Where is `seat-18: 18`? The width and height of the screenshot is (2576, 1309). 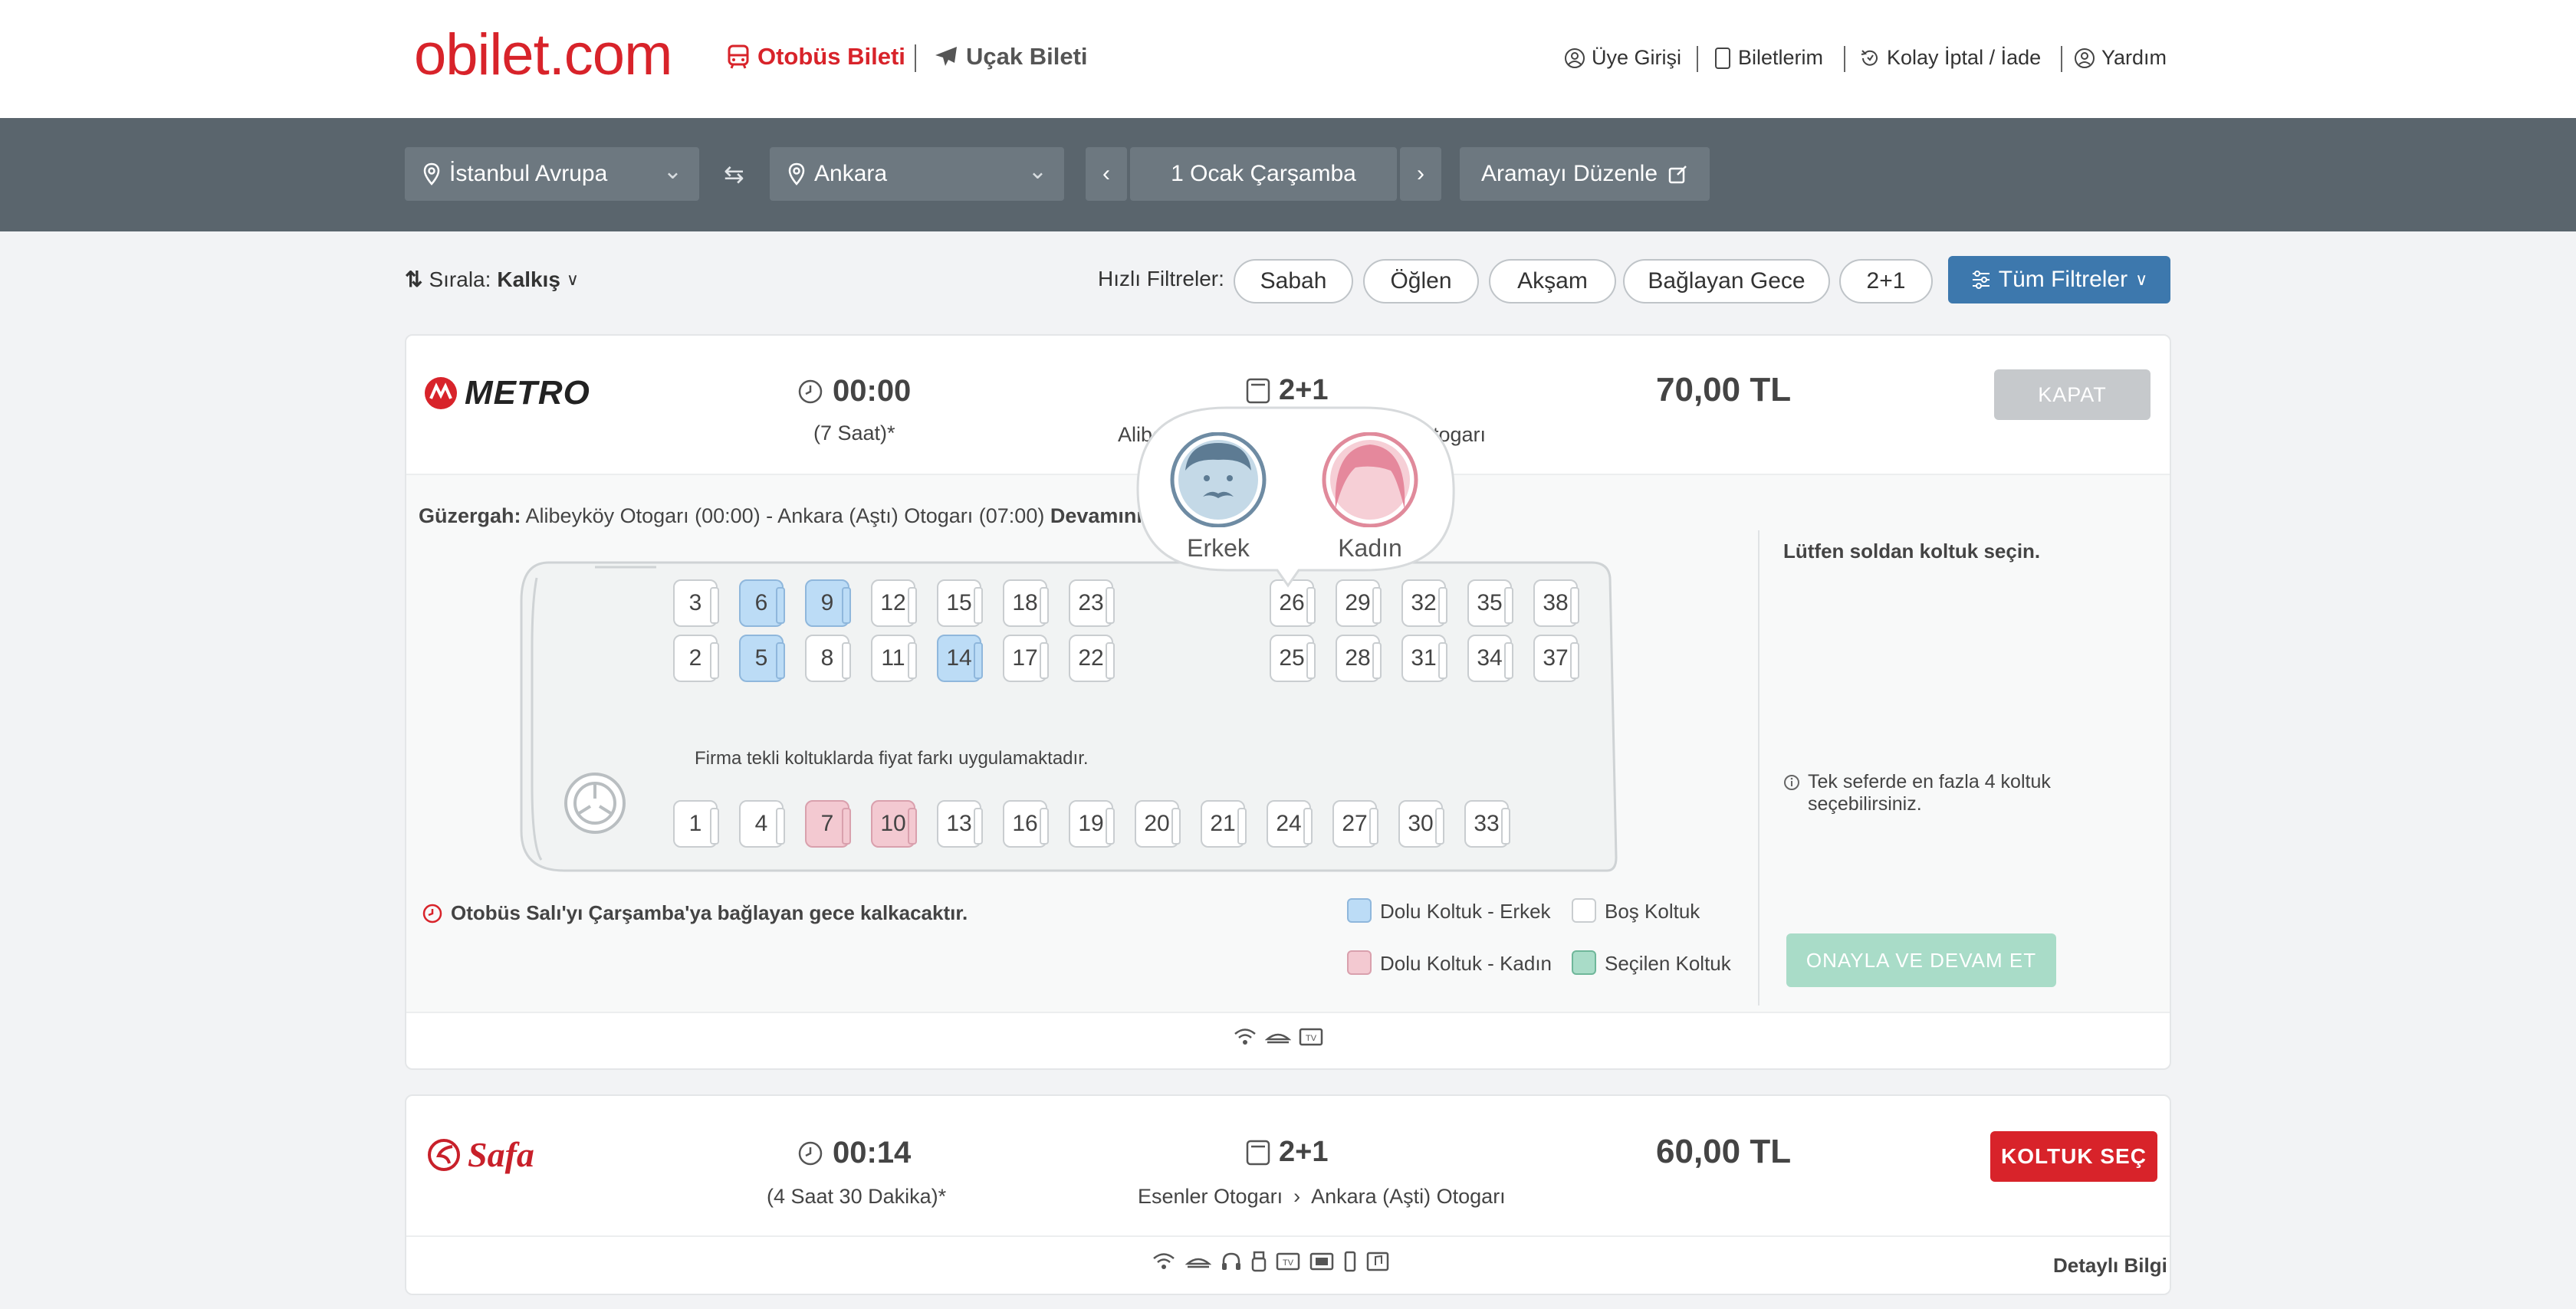
seat-18: 18 is located at coordinates (1026, 603).